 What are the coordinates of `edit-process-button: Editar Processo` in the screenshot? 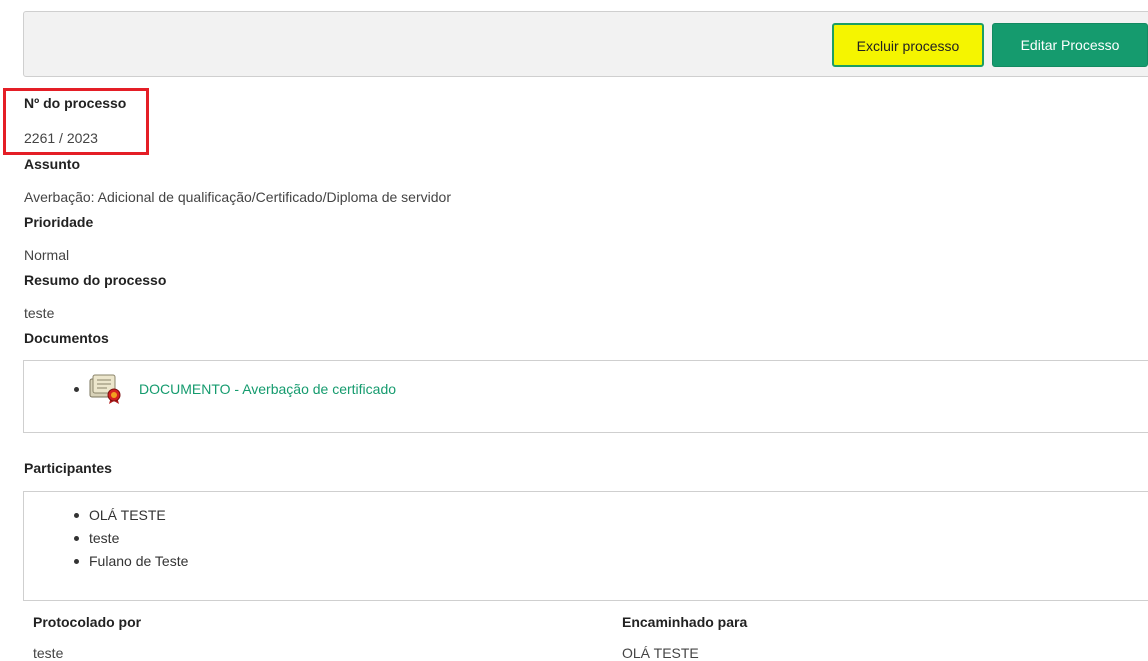 It's located at (1070, 45).